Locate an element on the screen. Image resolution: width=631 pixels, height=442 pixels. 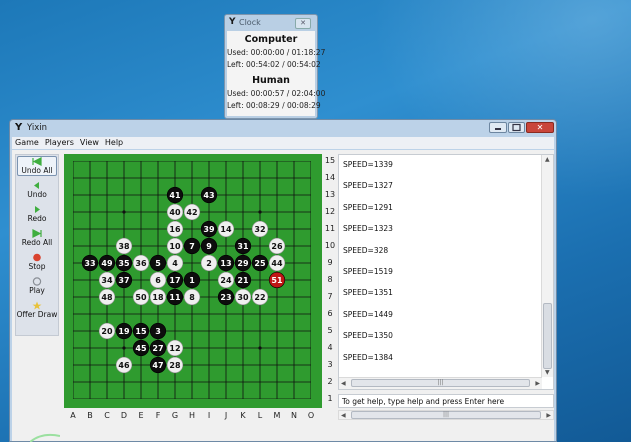
move-number: 36 is located at coordinates (141, 263).